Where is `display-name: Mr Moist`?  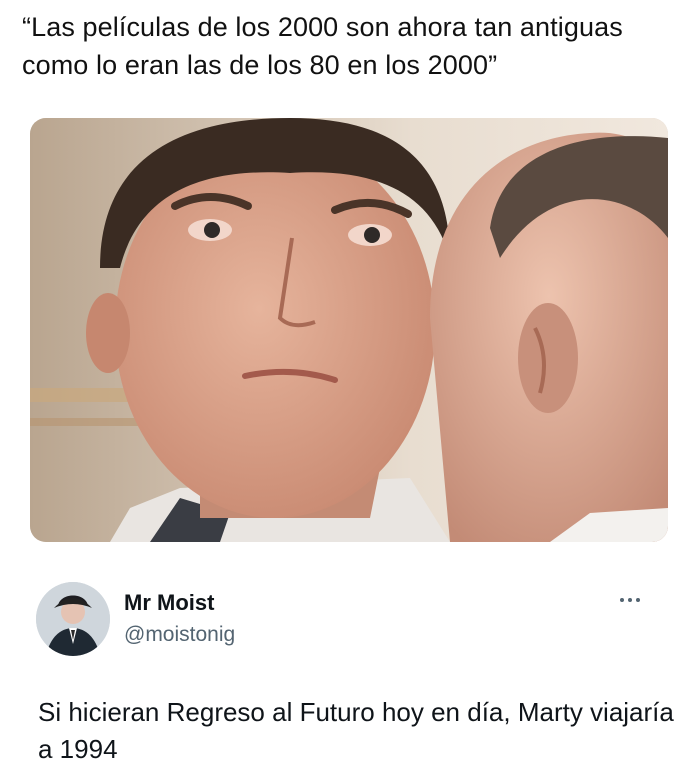
display-name: Mr Moist is located at coordinates (169, 603).